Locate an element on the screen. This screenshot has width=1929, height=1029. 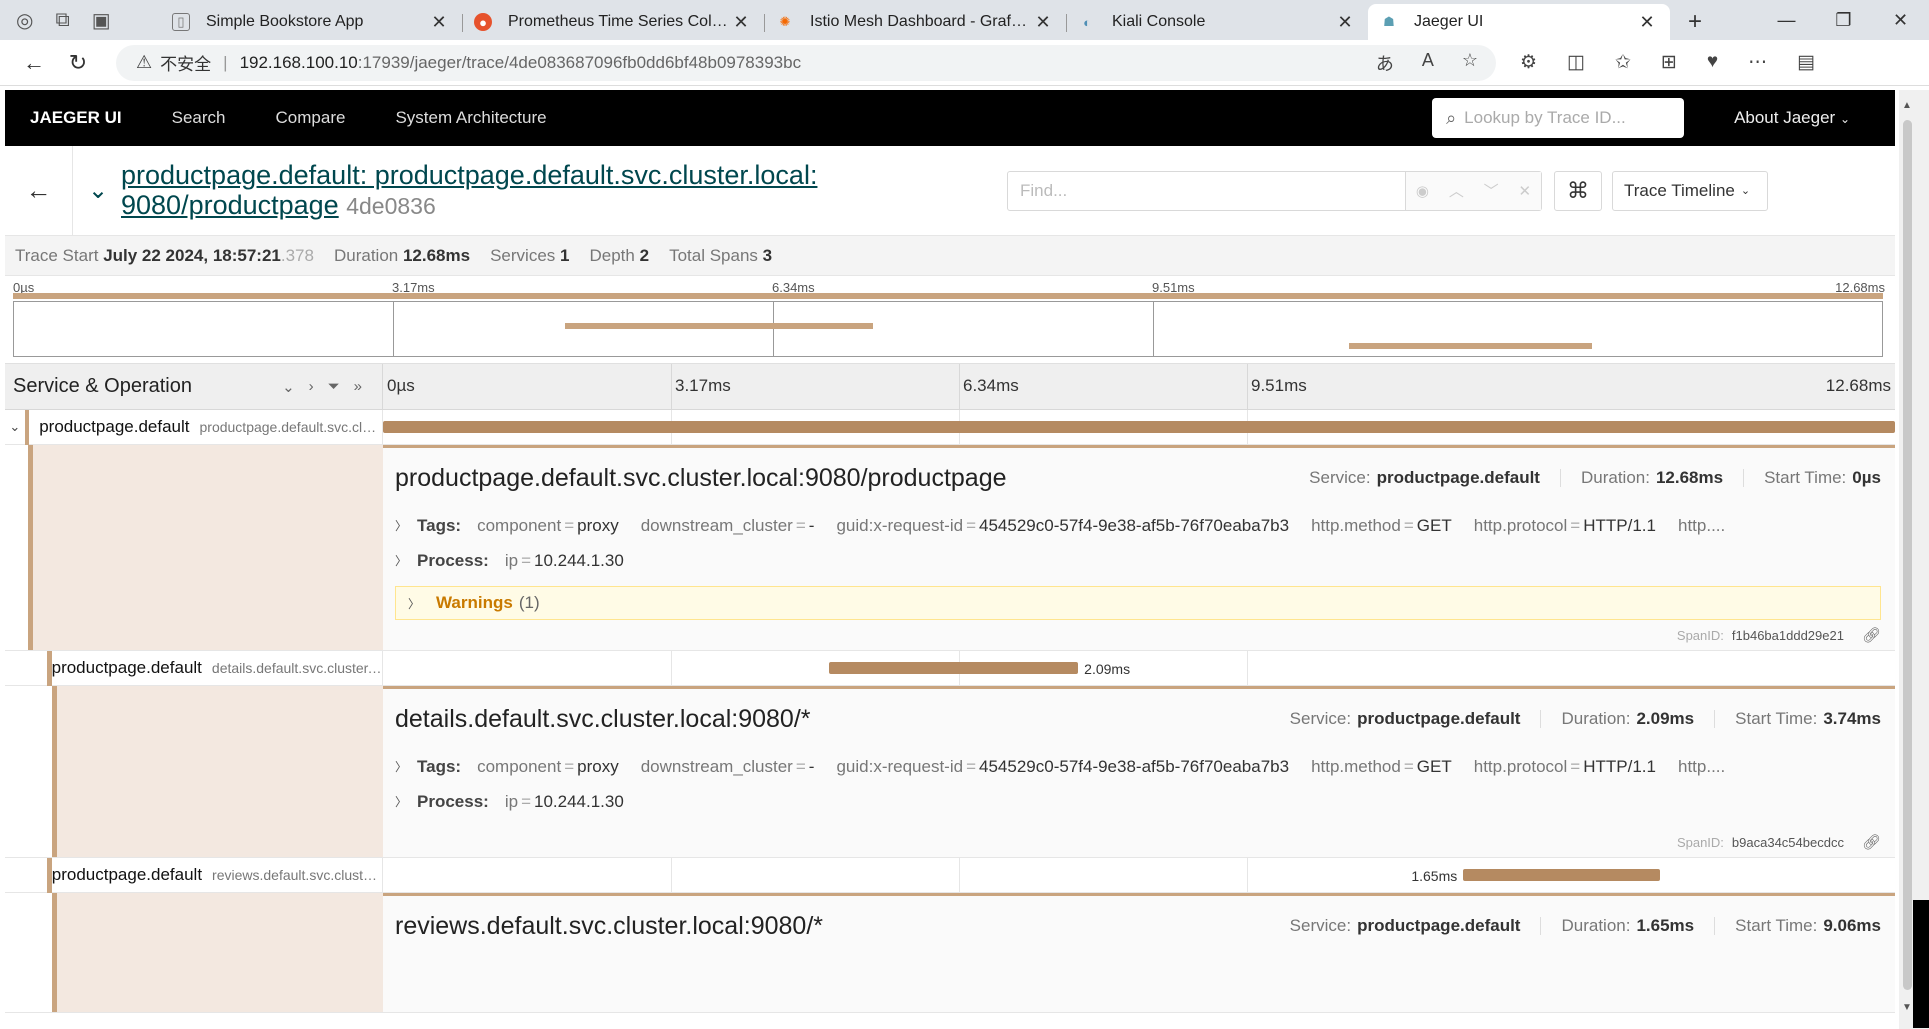
tab-grafana: ✺ Istio Mesh Dashboard - Grafana ✕ is located at coordinates (915, 22).